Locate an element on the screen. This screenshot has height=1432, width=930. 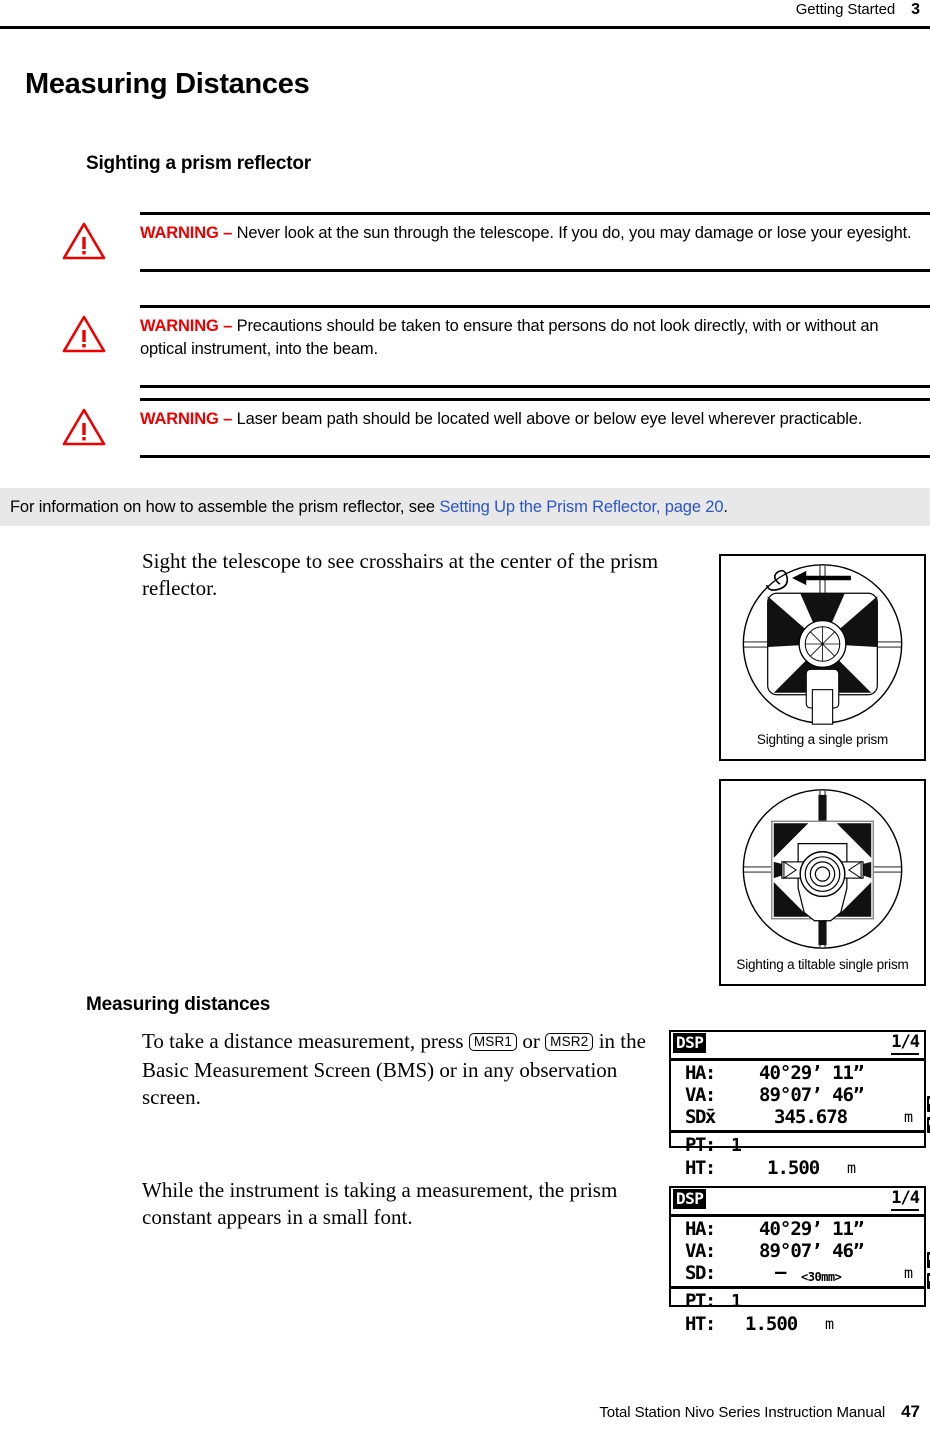
single-prism-diagram is located at coordinates (822, 644).